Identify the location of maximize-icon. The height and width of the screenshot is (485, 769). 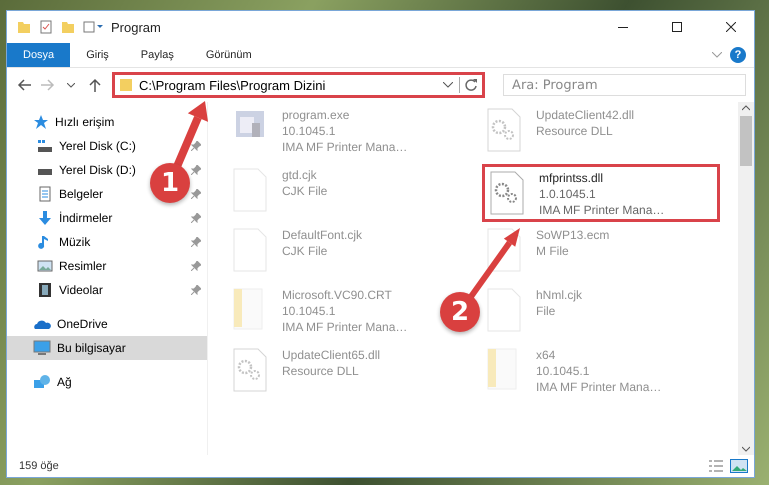
(677, 27).